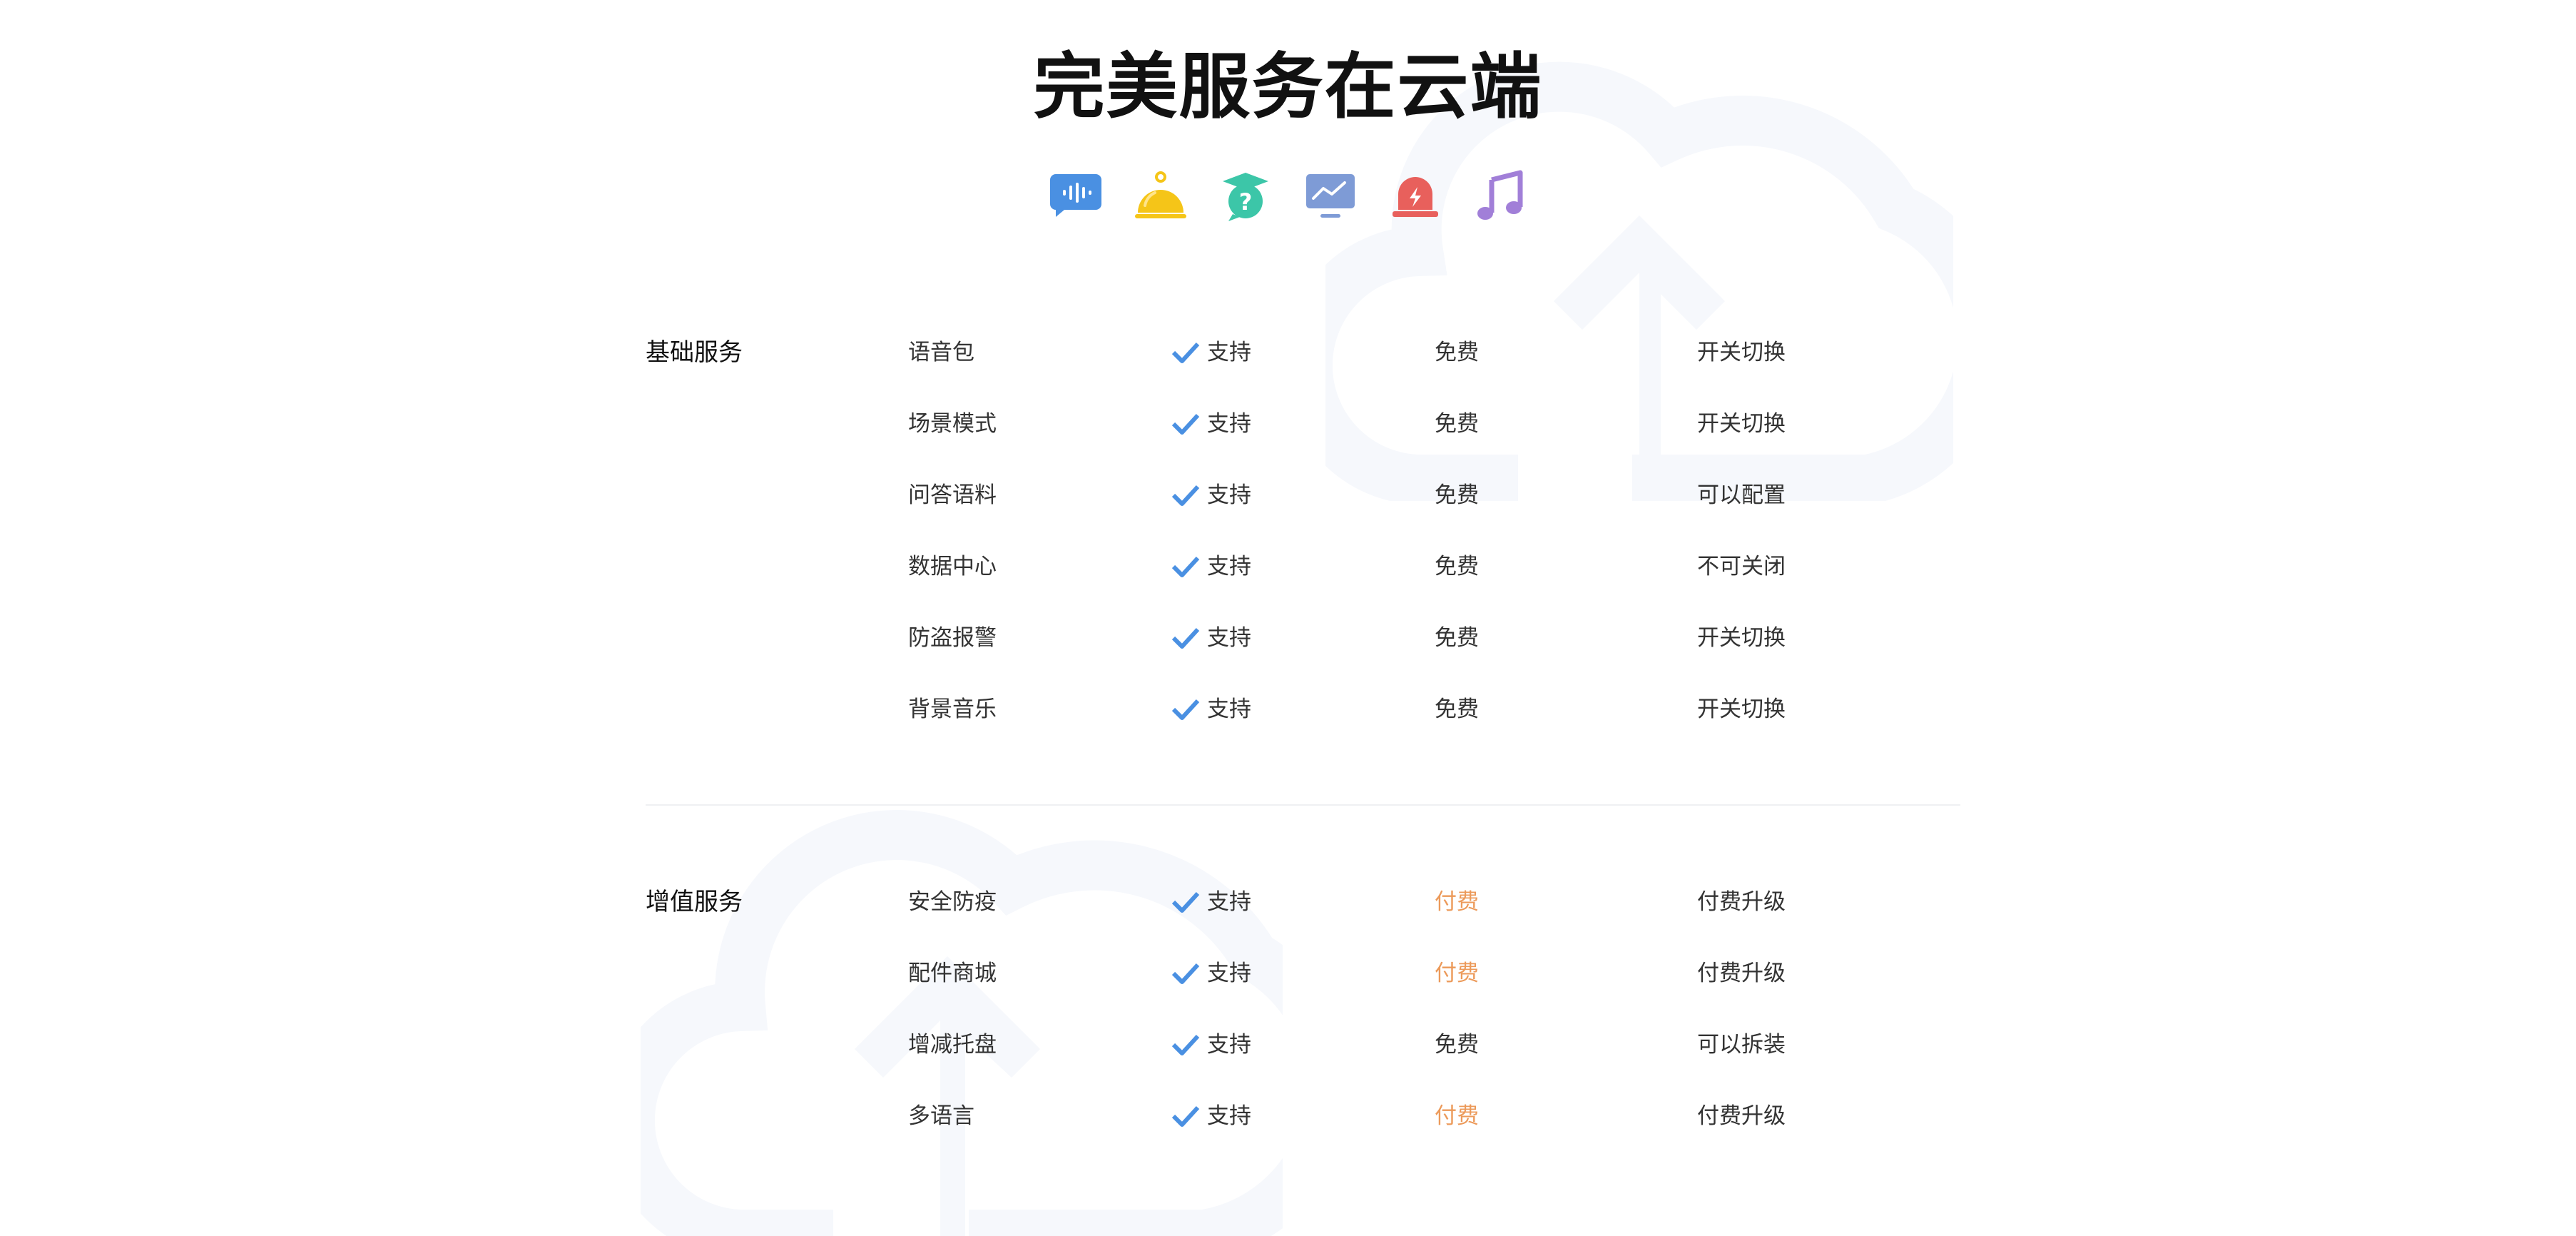 This screenshot has height=1236, width=2576. I want to click on table-row: 语音包 支持 免费 开关切换, so click(1288, 352).